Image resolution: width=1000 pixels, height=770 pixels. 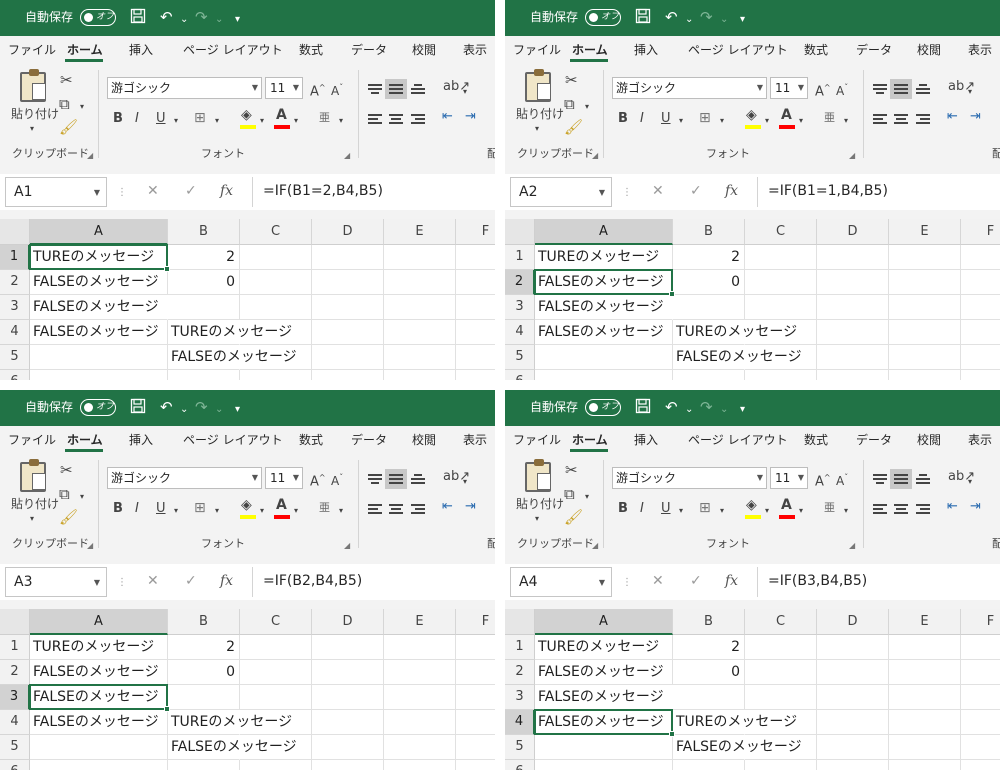 What do you see at coordinates (681, 121) in the screenshot?
I see `underline-dropdown-icon: ▾` at bounding box center [681, 121].